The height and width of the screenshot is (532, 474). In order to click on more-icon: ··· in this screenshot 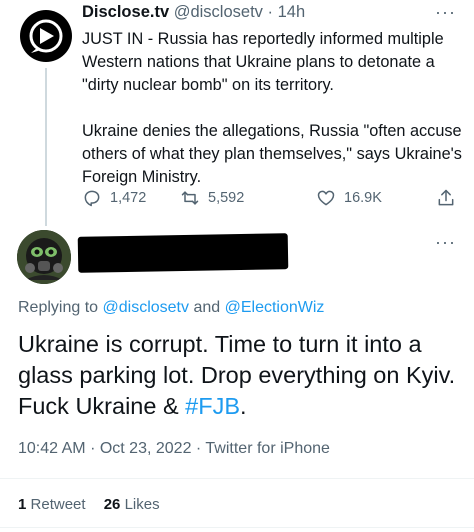, I will do `click(445, 12)`.